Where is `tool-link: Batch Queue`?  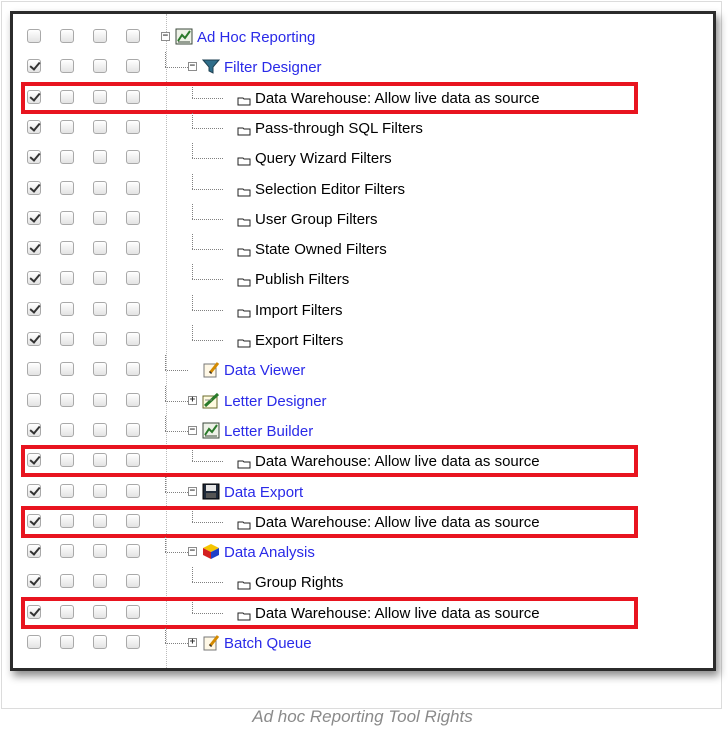
tool-link: Batch Queue is located at coordinates (268, 643).